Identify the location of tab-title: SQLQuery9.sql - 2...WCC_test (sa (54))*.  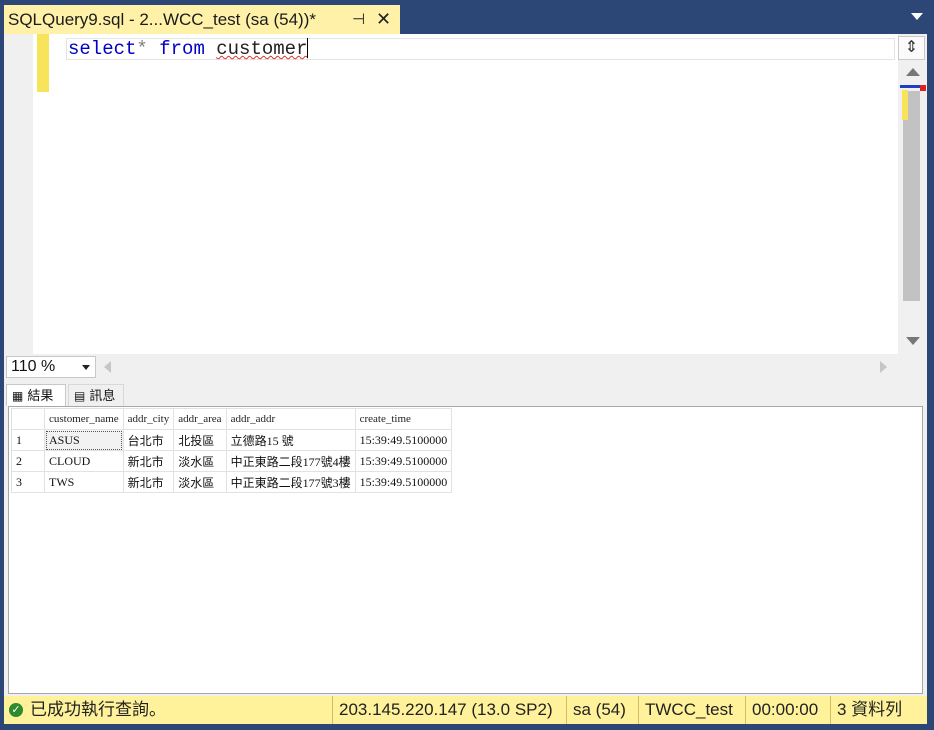
(162, 19).